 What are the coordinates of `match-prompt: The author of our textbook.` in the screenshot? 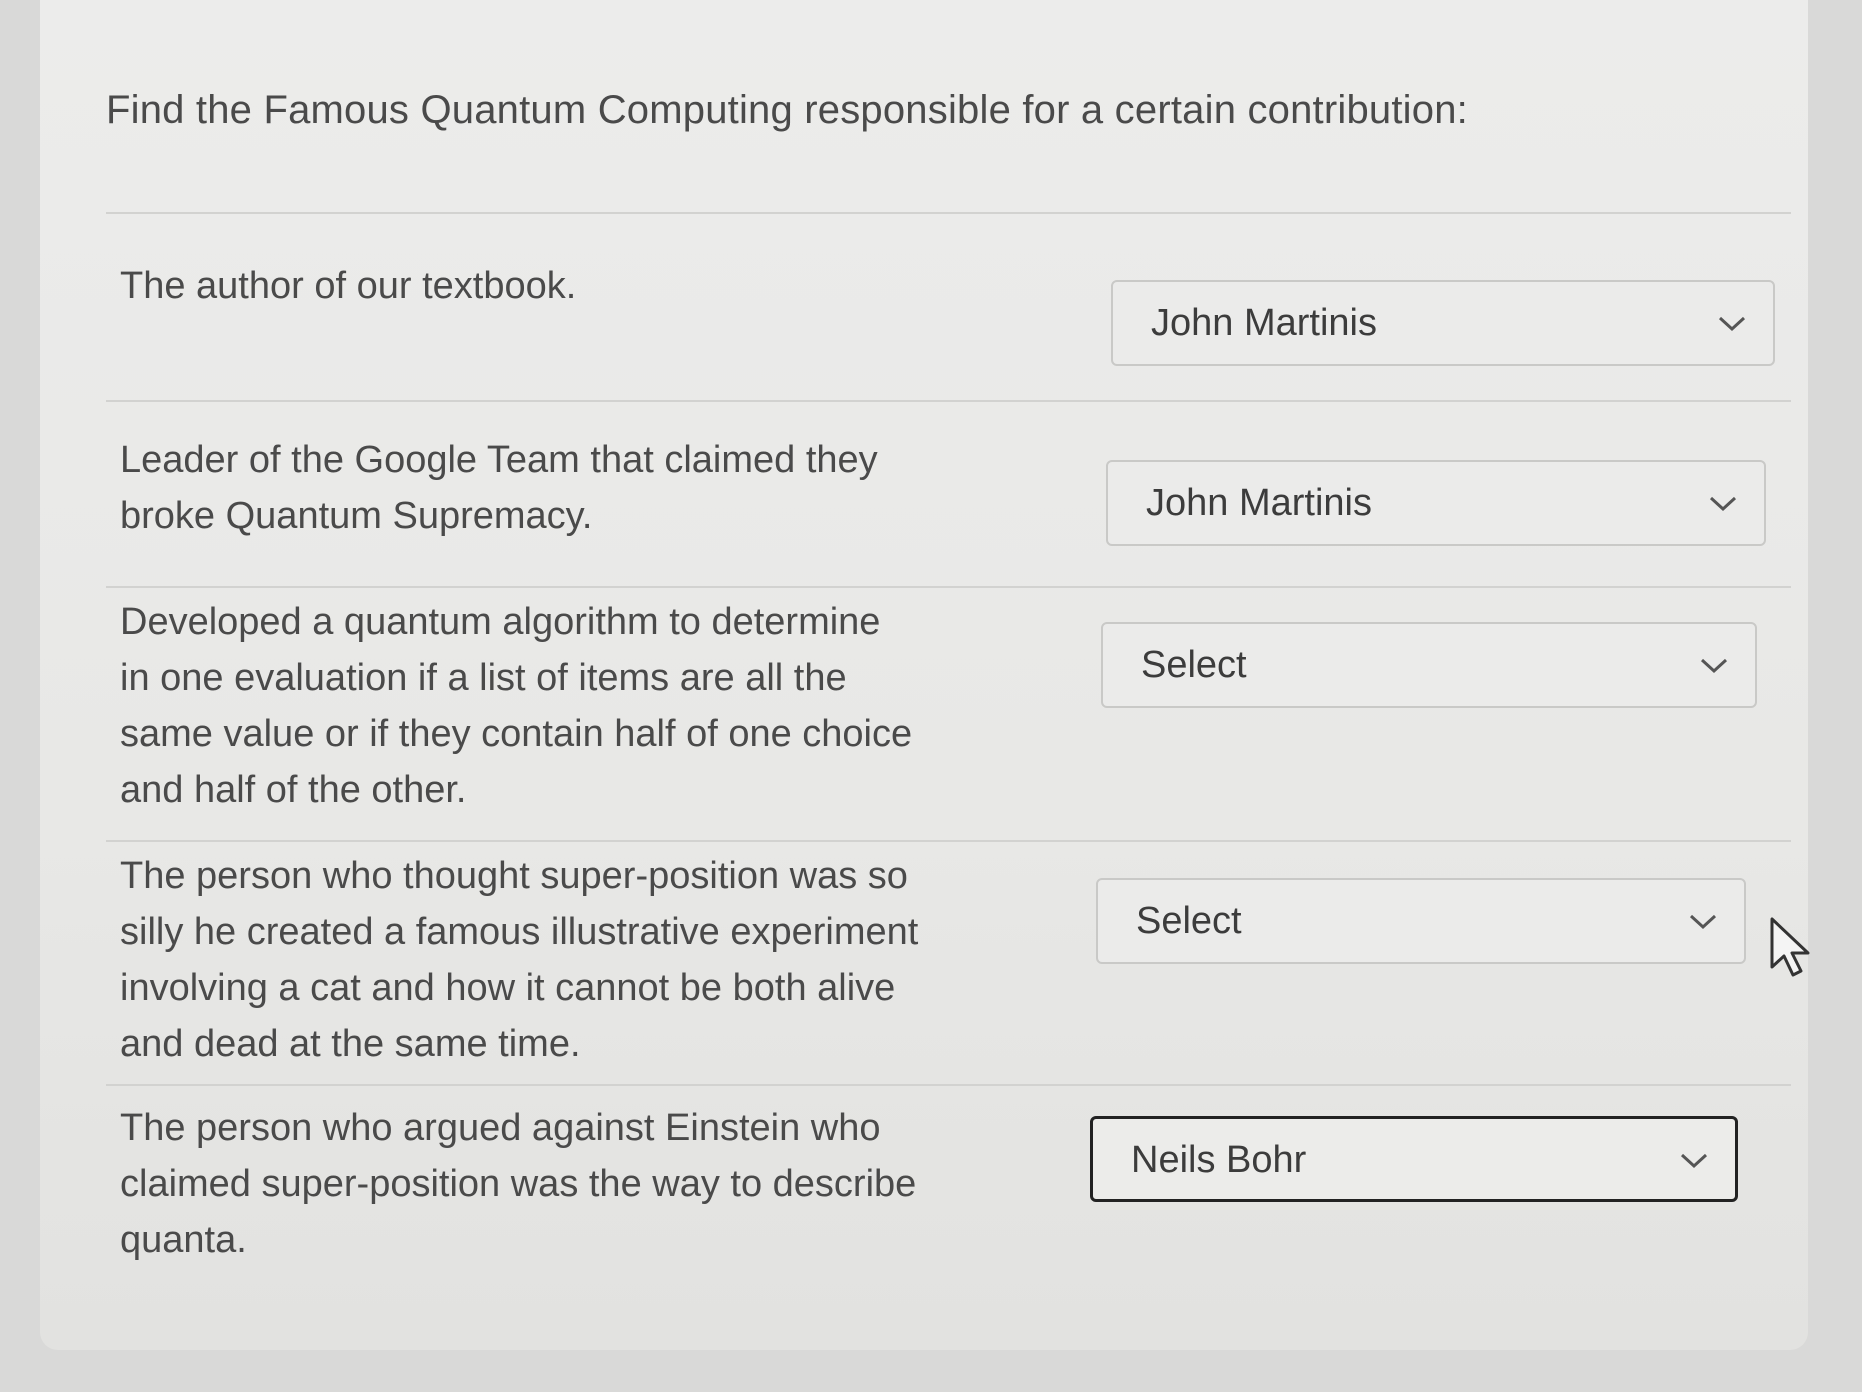 It's located at (348, 286).